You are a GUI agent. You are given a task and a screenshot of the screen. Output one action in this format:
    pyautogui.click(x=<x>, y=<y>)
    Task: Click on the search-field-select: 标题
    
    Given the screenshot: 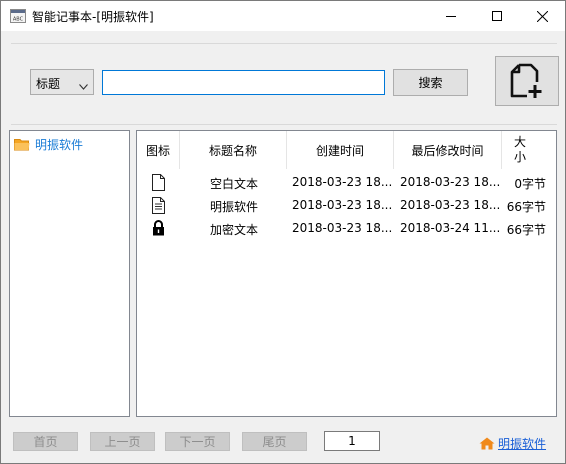 What is the action you would take?
    pyautogui.click(x=62, y=82)
    